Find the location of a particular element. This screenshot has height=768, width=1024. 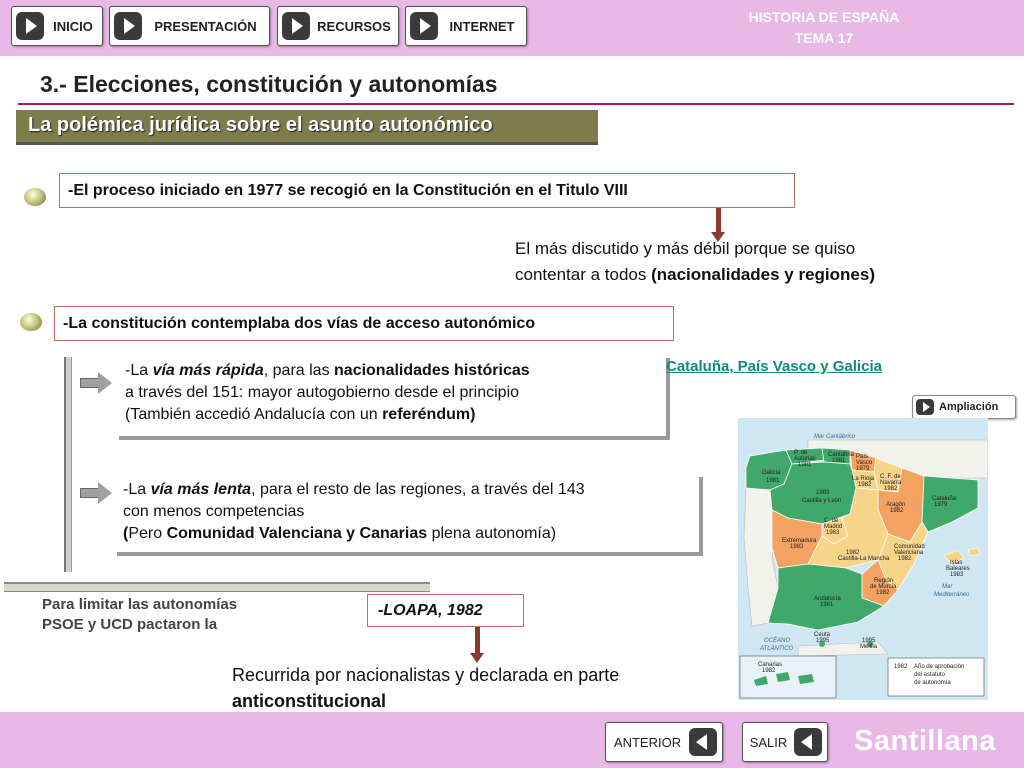

nav-label: INTERNET is located at coordinates (482, 26).